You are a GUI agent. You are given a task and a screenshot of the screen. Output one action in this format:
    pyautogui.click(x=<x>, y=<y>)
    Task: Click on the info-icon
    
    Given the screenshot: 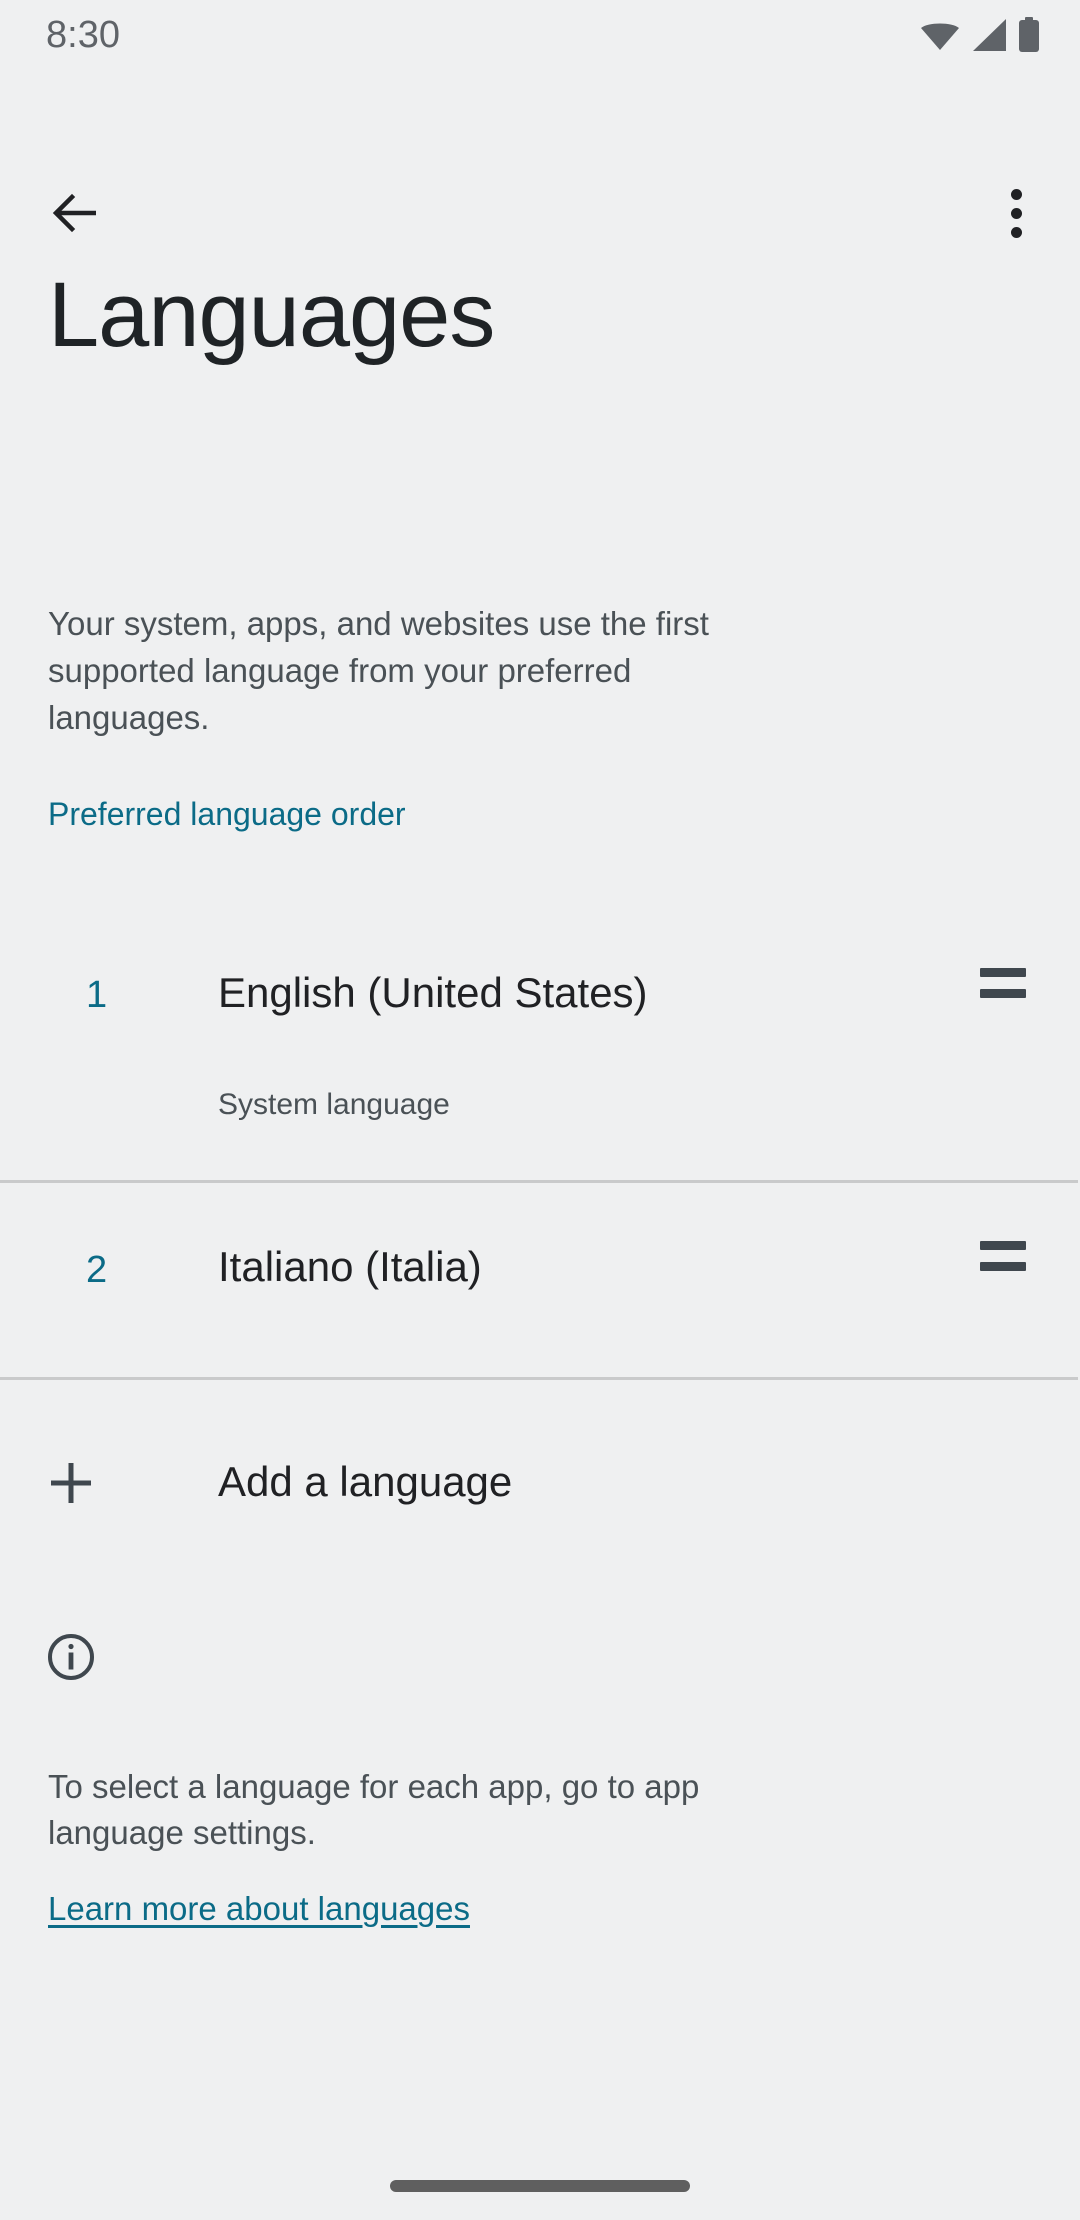 What is the action you would take?
    pyautogui.click(x=71, y=1657)
    